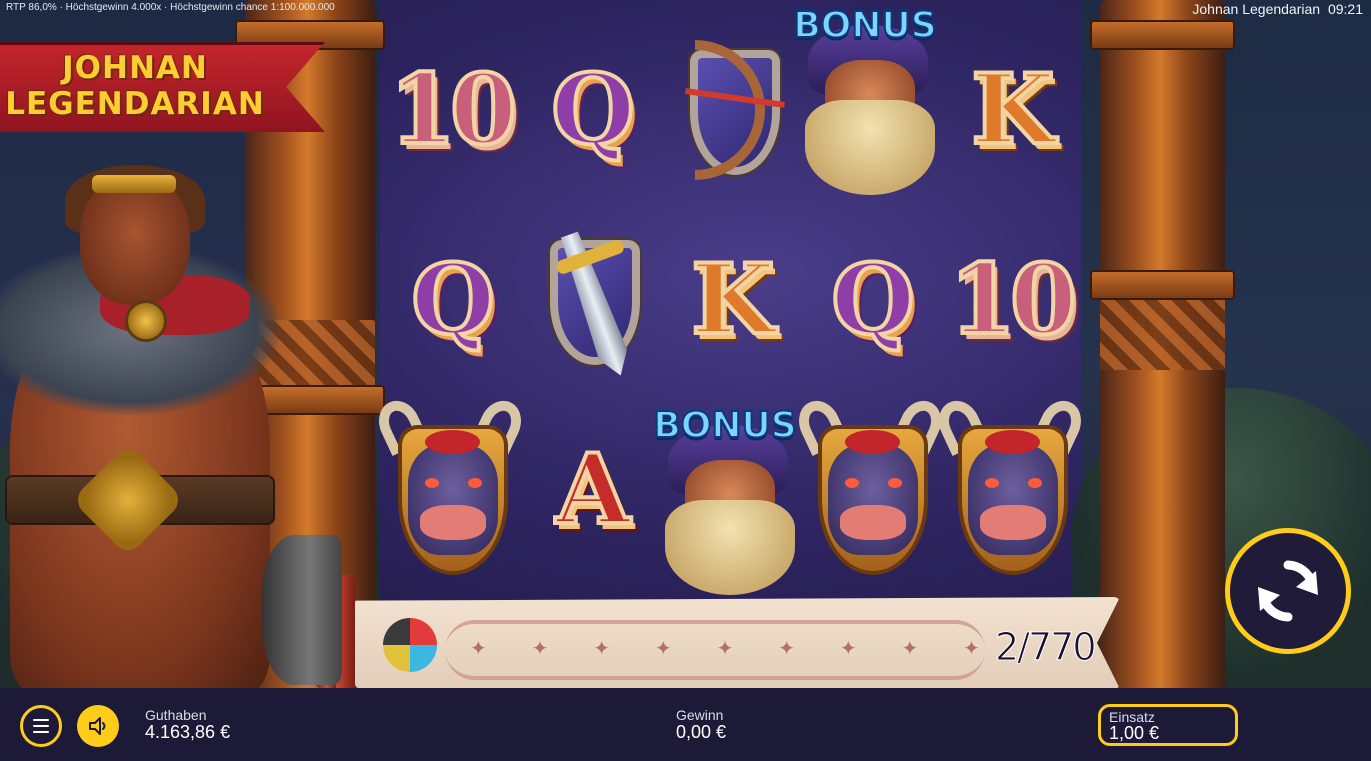  What do you see at coordinates (135, 104) in the screenshot?
I see `logo-line-2: LEGENDARIAN` at bounding box center [135, 104].